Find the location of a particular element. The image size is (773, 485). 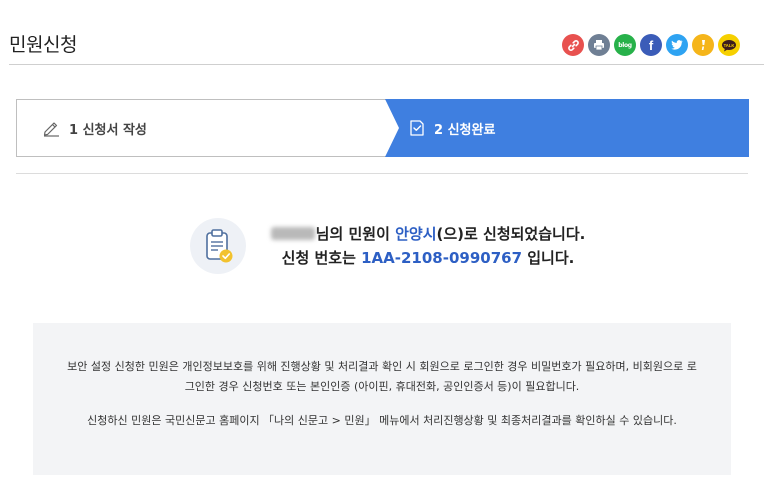

twitter-share-button is located at coordinates (677, 45).